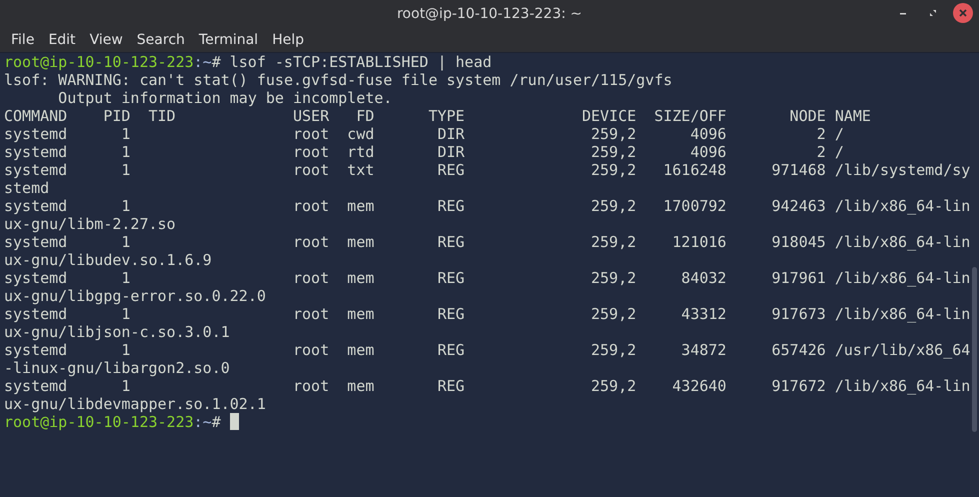  Describe the element at coordinates (108, 260) in the screenshot. I see `terminal-output-line: ux-gnu/libudev.so.1.6.9` at that location.